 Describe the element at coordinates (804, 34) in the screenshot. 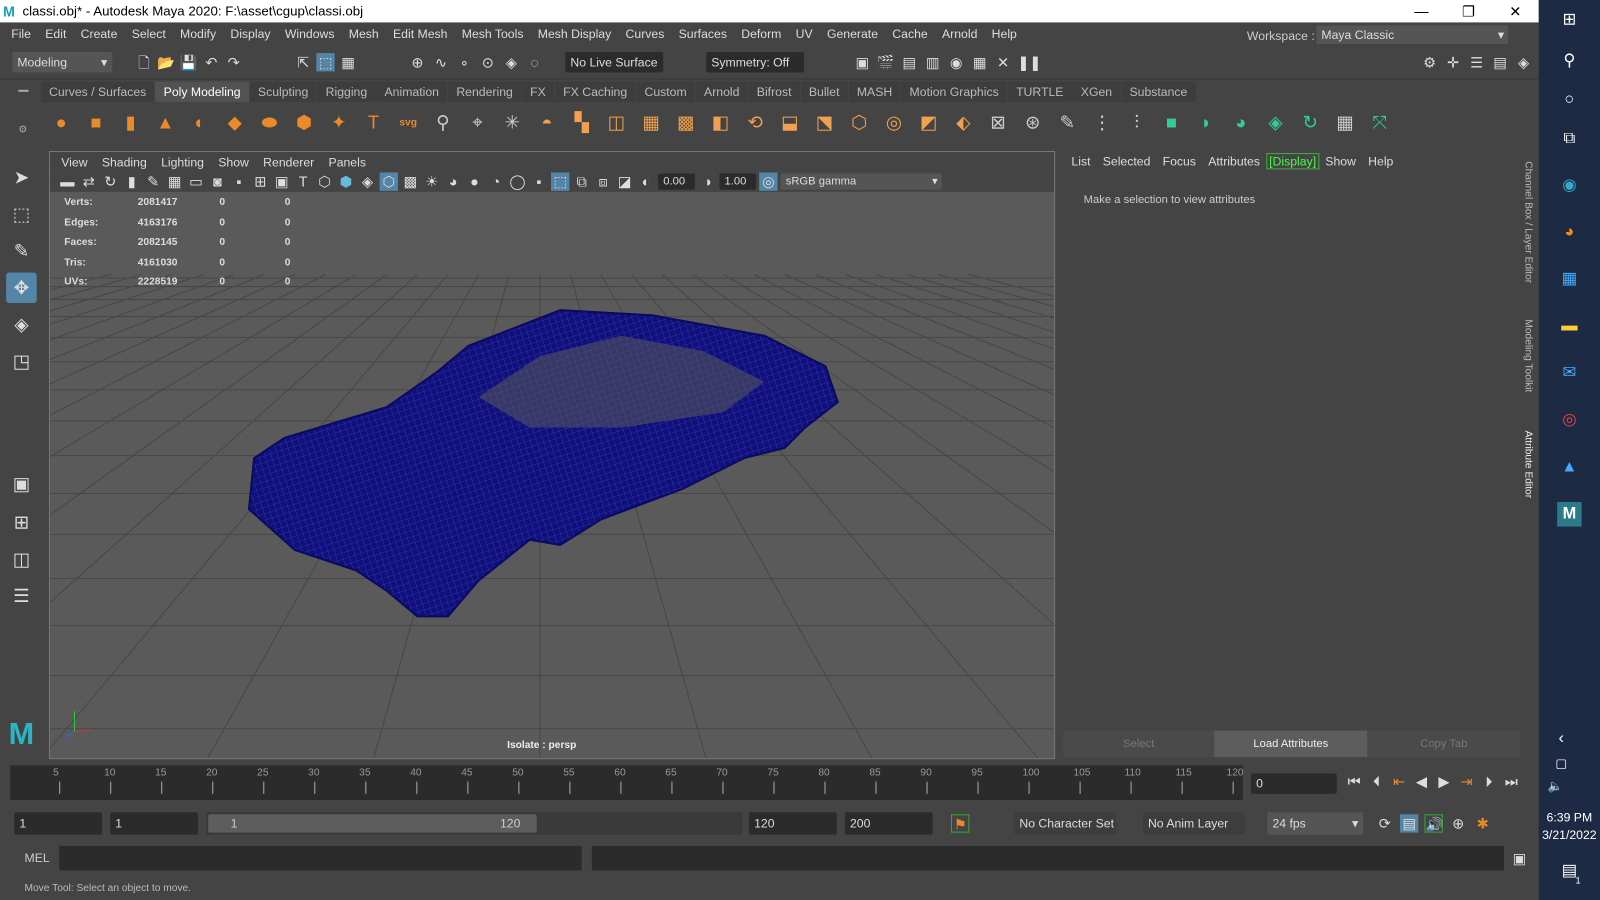

I see `menu-uv: UV` at that location.